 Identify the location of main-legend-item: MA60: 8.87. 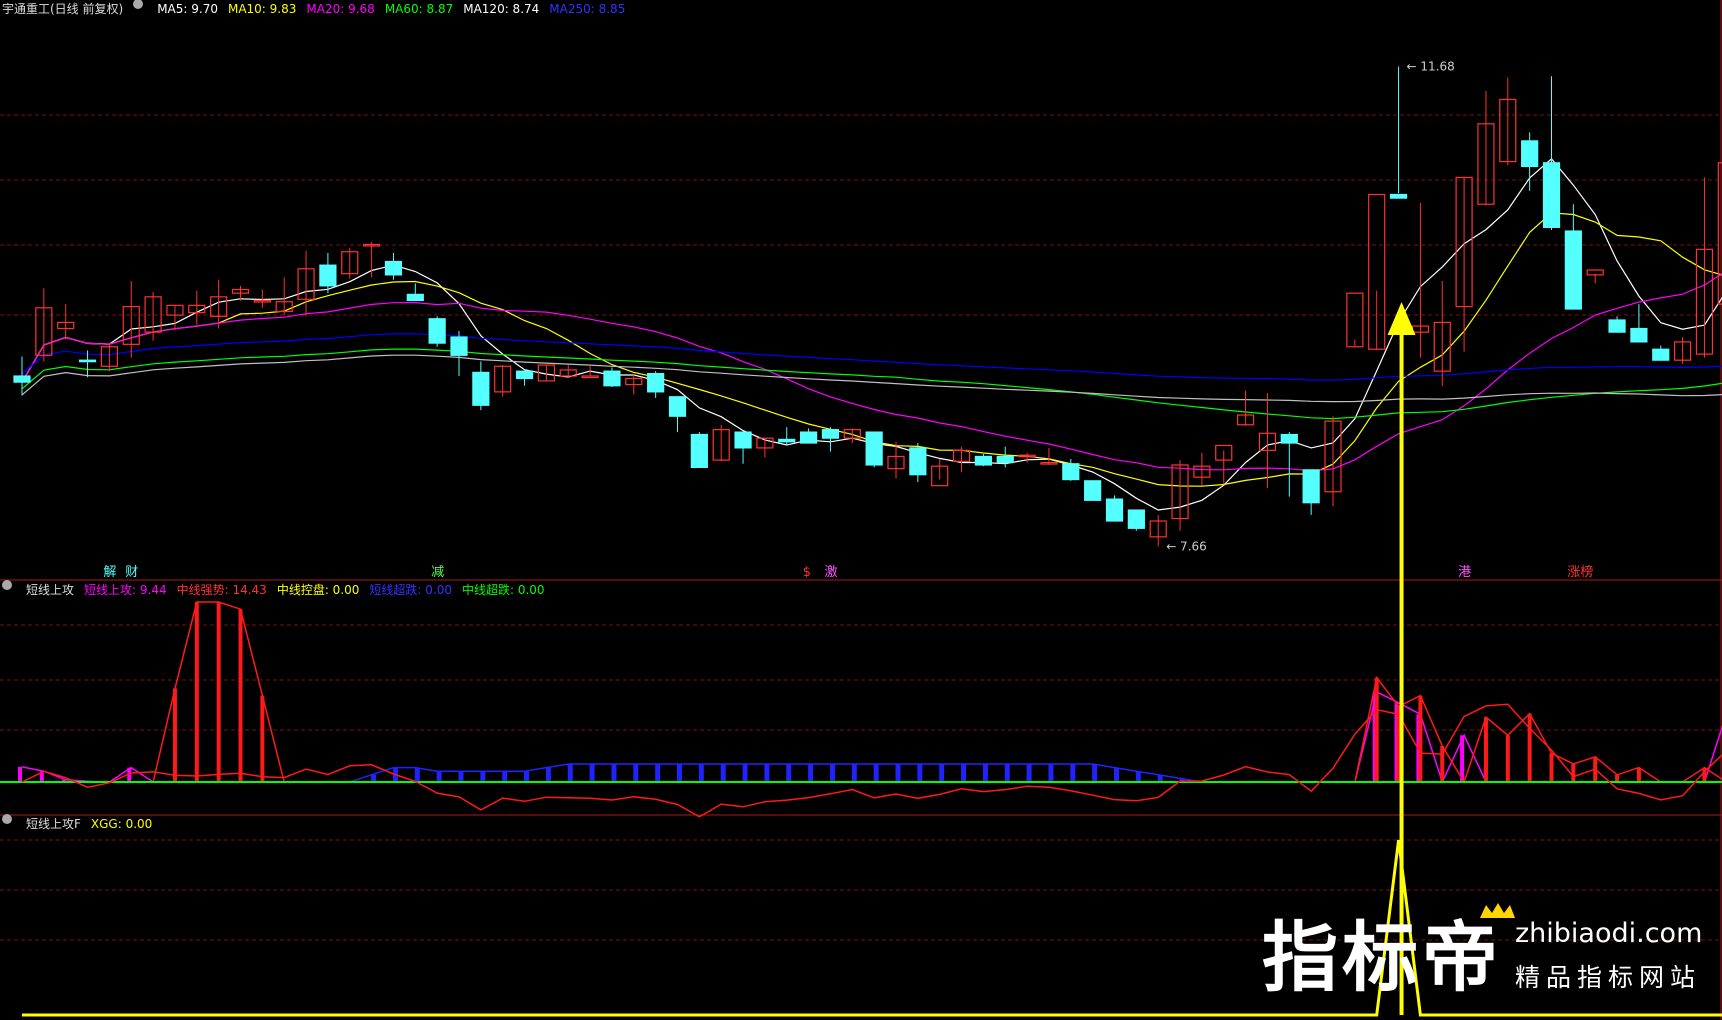
(419, 9).